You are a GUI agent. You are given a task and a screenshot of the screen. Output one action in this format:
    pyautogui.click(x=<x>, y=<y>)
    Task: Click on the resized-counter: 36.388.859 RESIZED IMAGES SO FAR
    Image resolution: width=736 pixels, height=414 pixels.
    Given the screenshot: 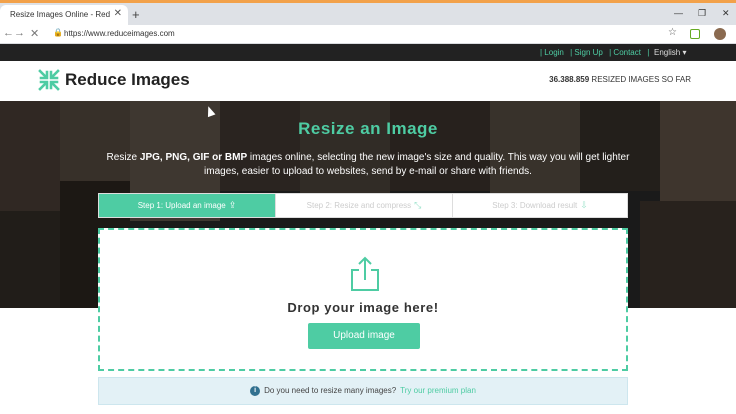 What is the action you would take?
    pyautogui.click(x=620, y=79)
    